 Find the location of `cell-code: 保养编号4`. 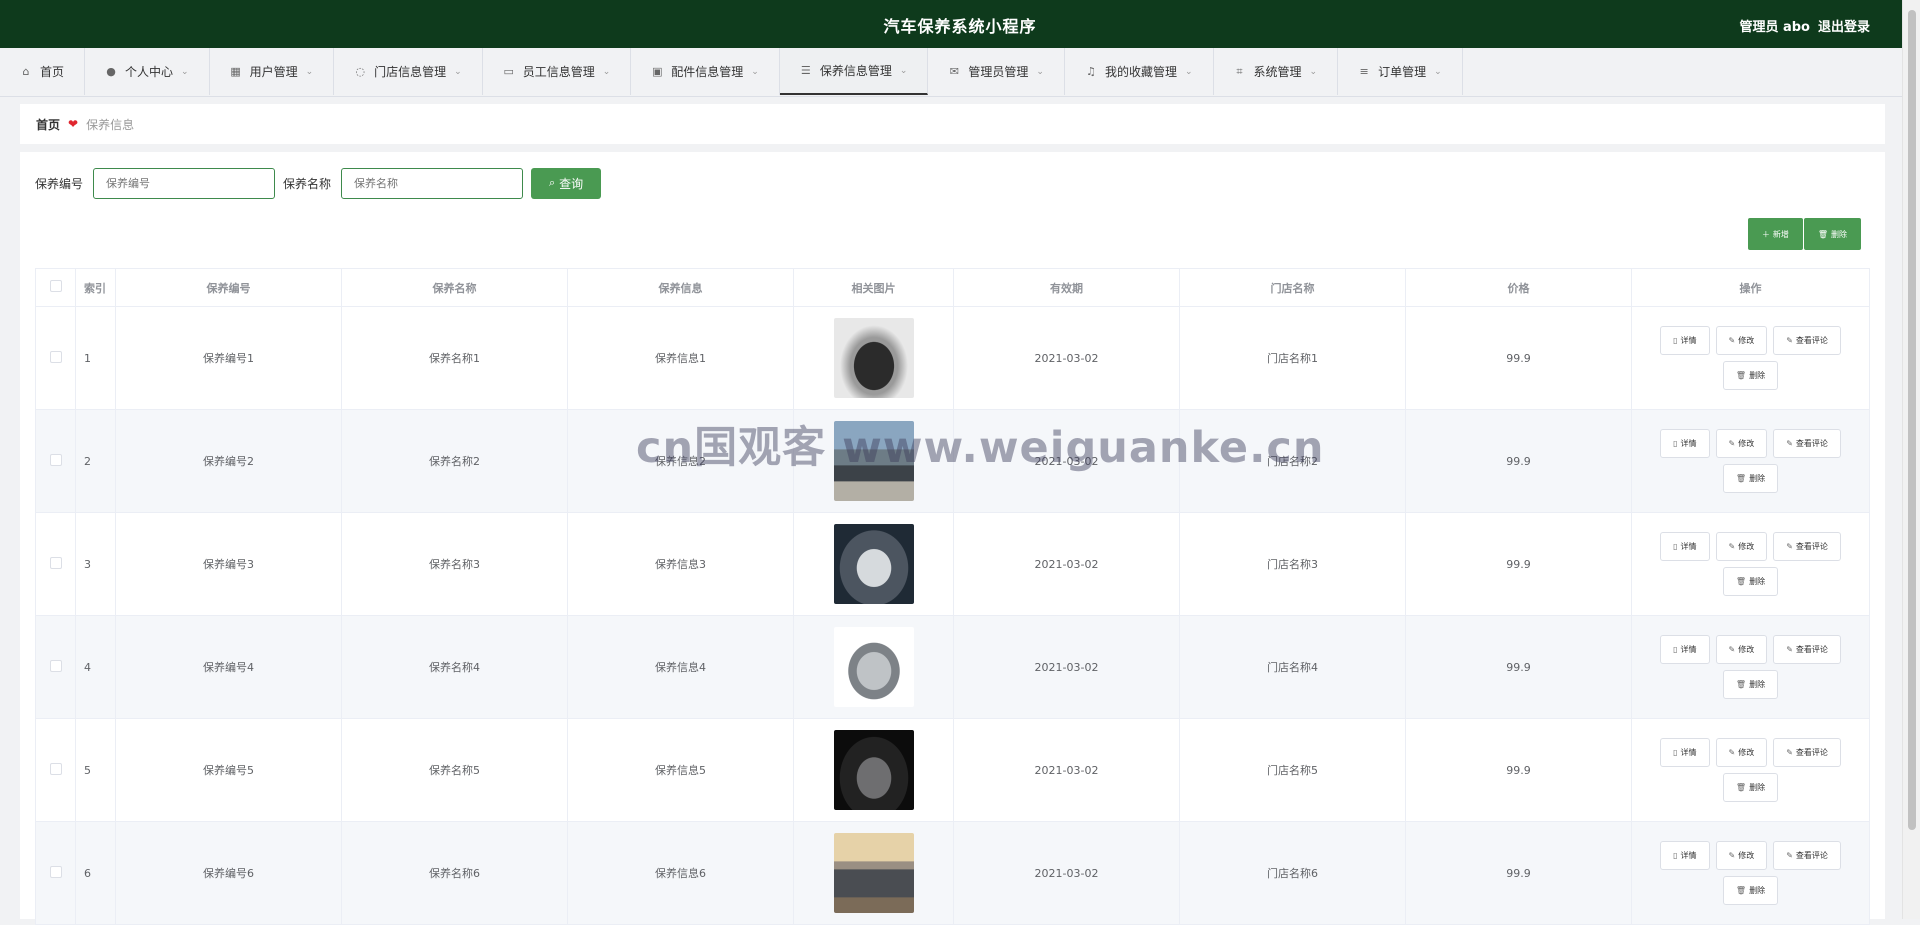

cell-code: 保养编号4 is located at coordinates (228, 667).